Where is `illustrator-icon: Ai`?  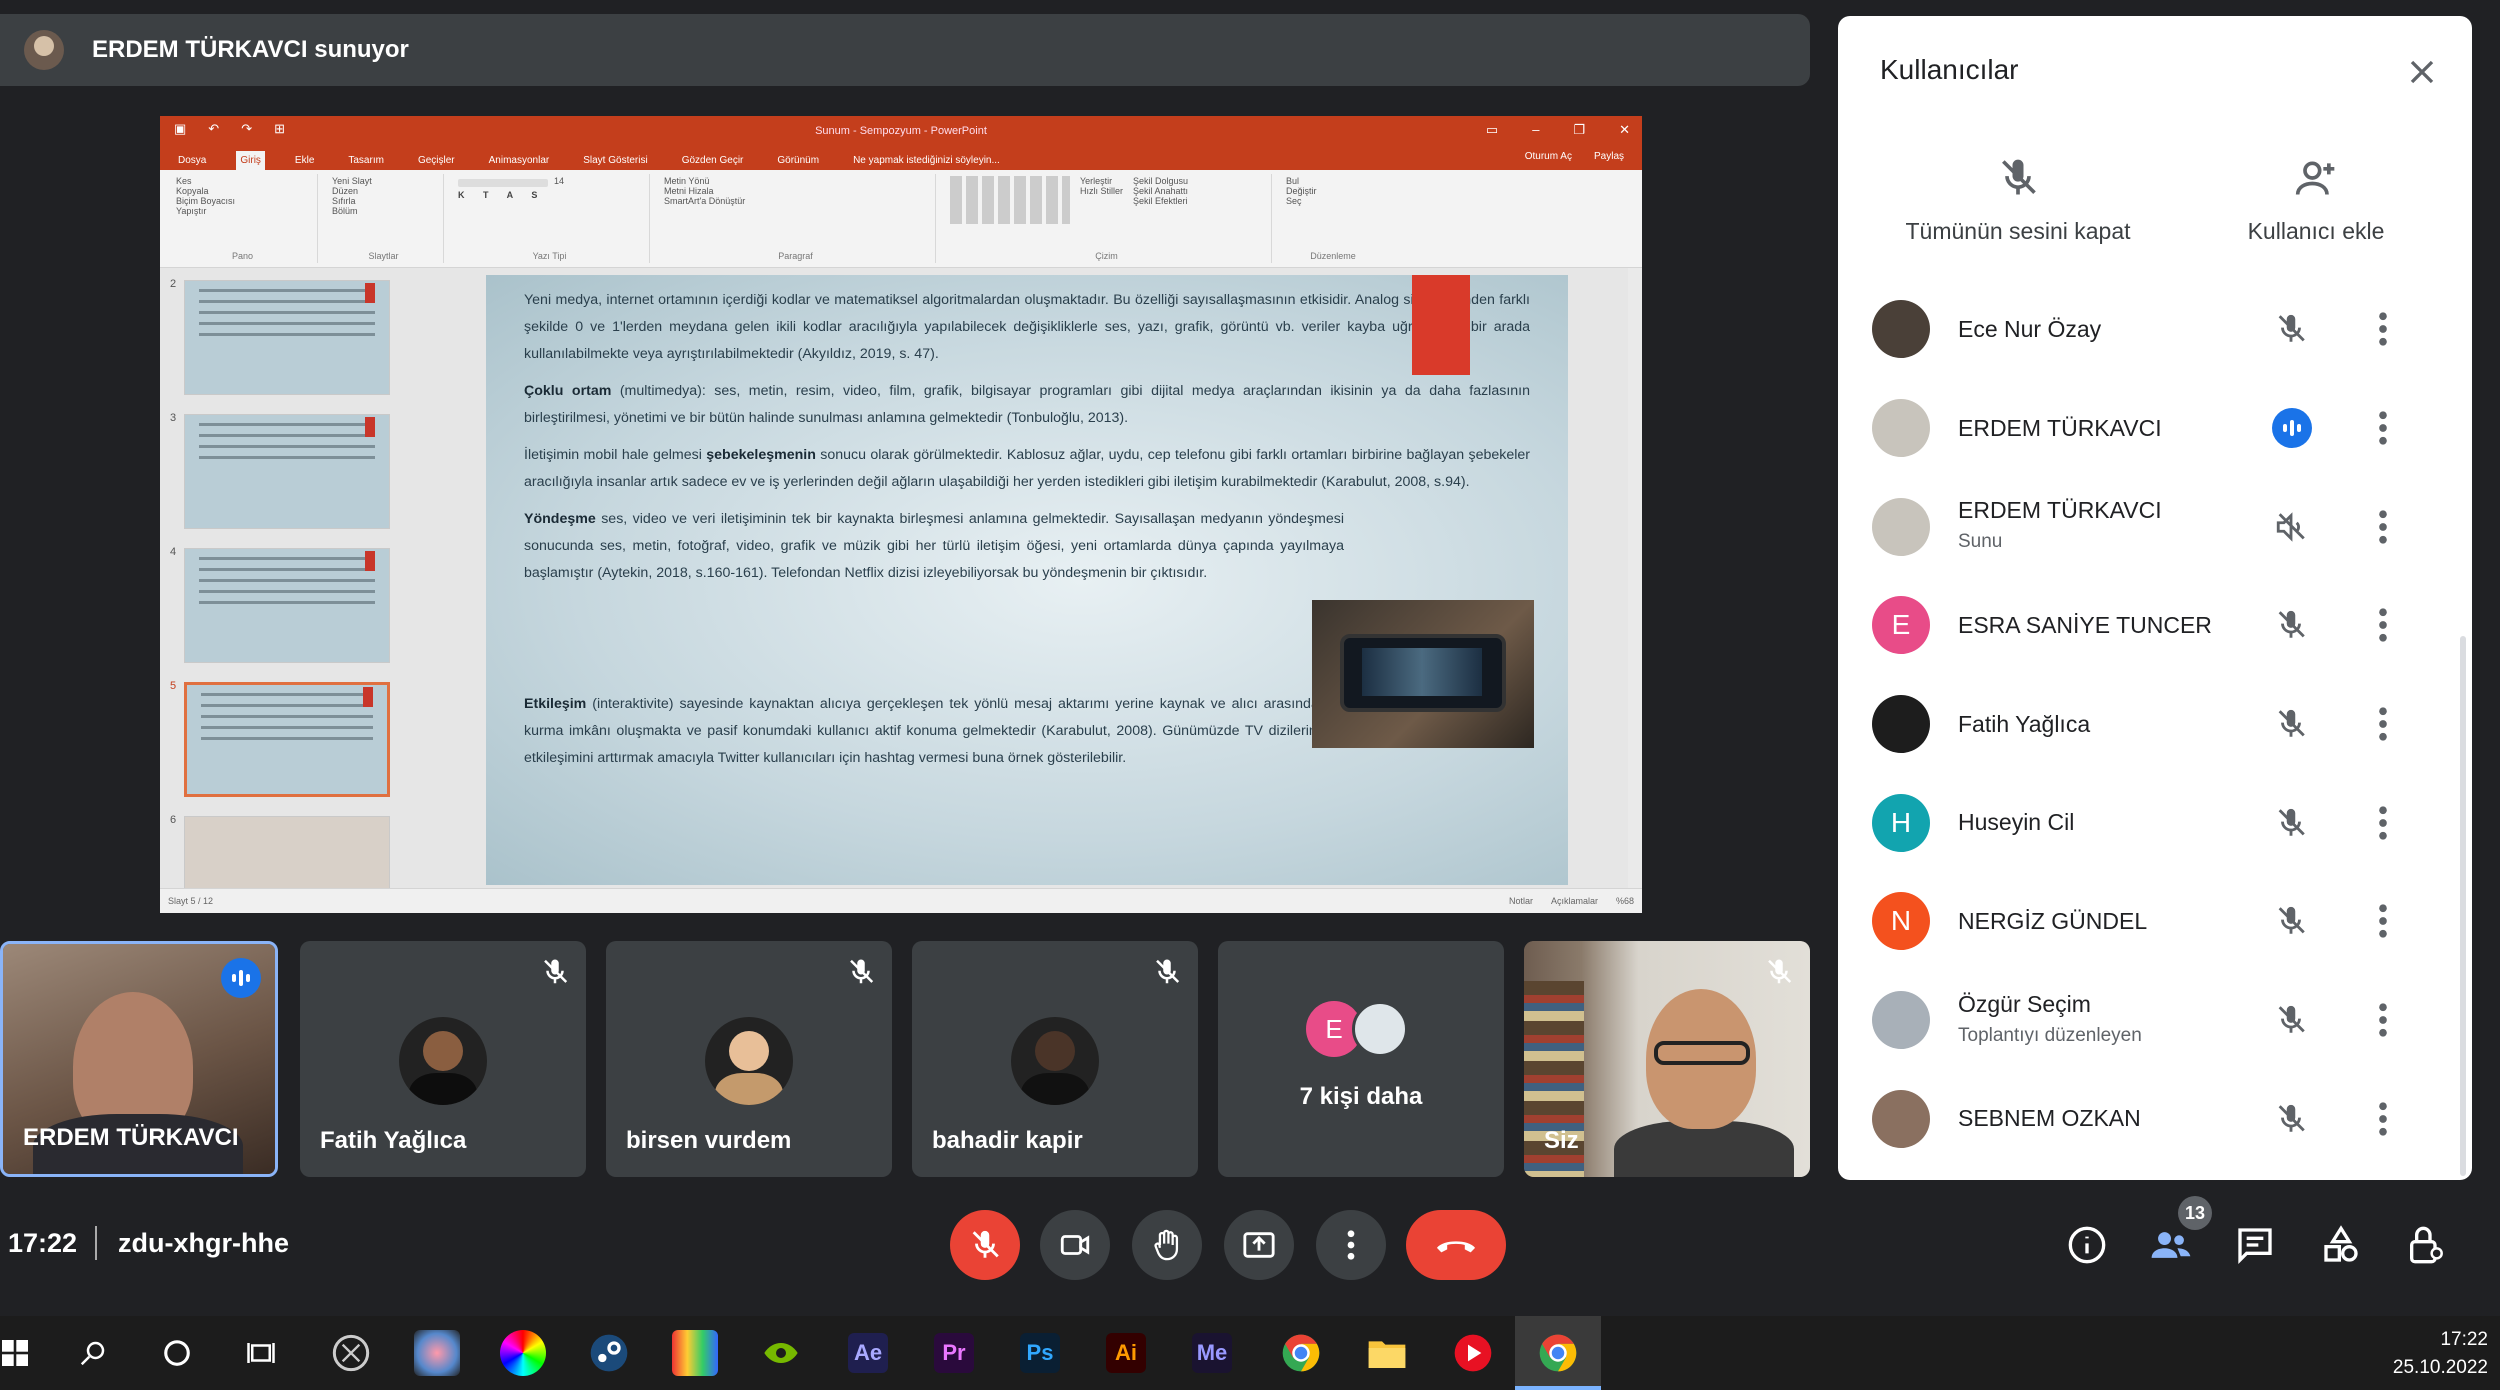 illustrator-icon: Ai is located at coordinates (1126, 1353).